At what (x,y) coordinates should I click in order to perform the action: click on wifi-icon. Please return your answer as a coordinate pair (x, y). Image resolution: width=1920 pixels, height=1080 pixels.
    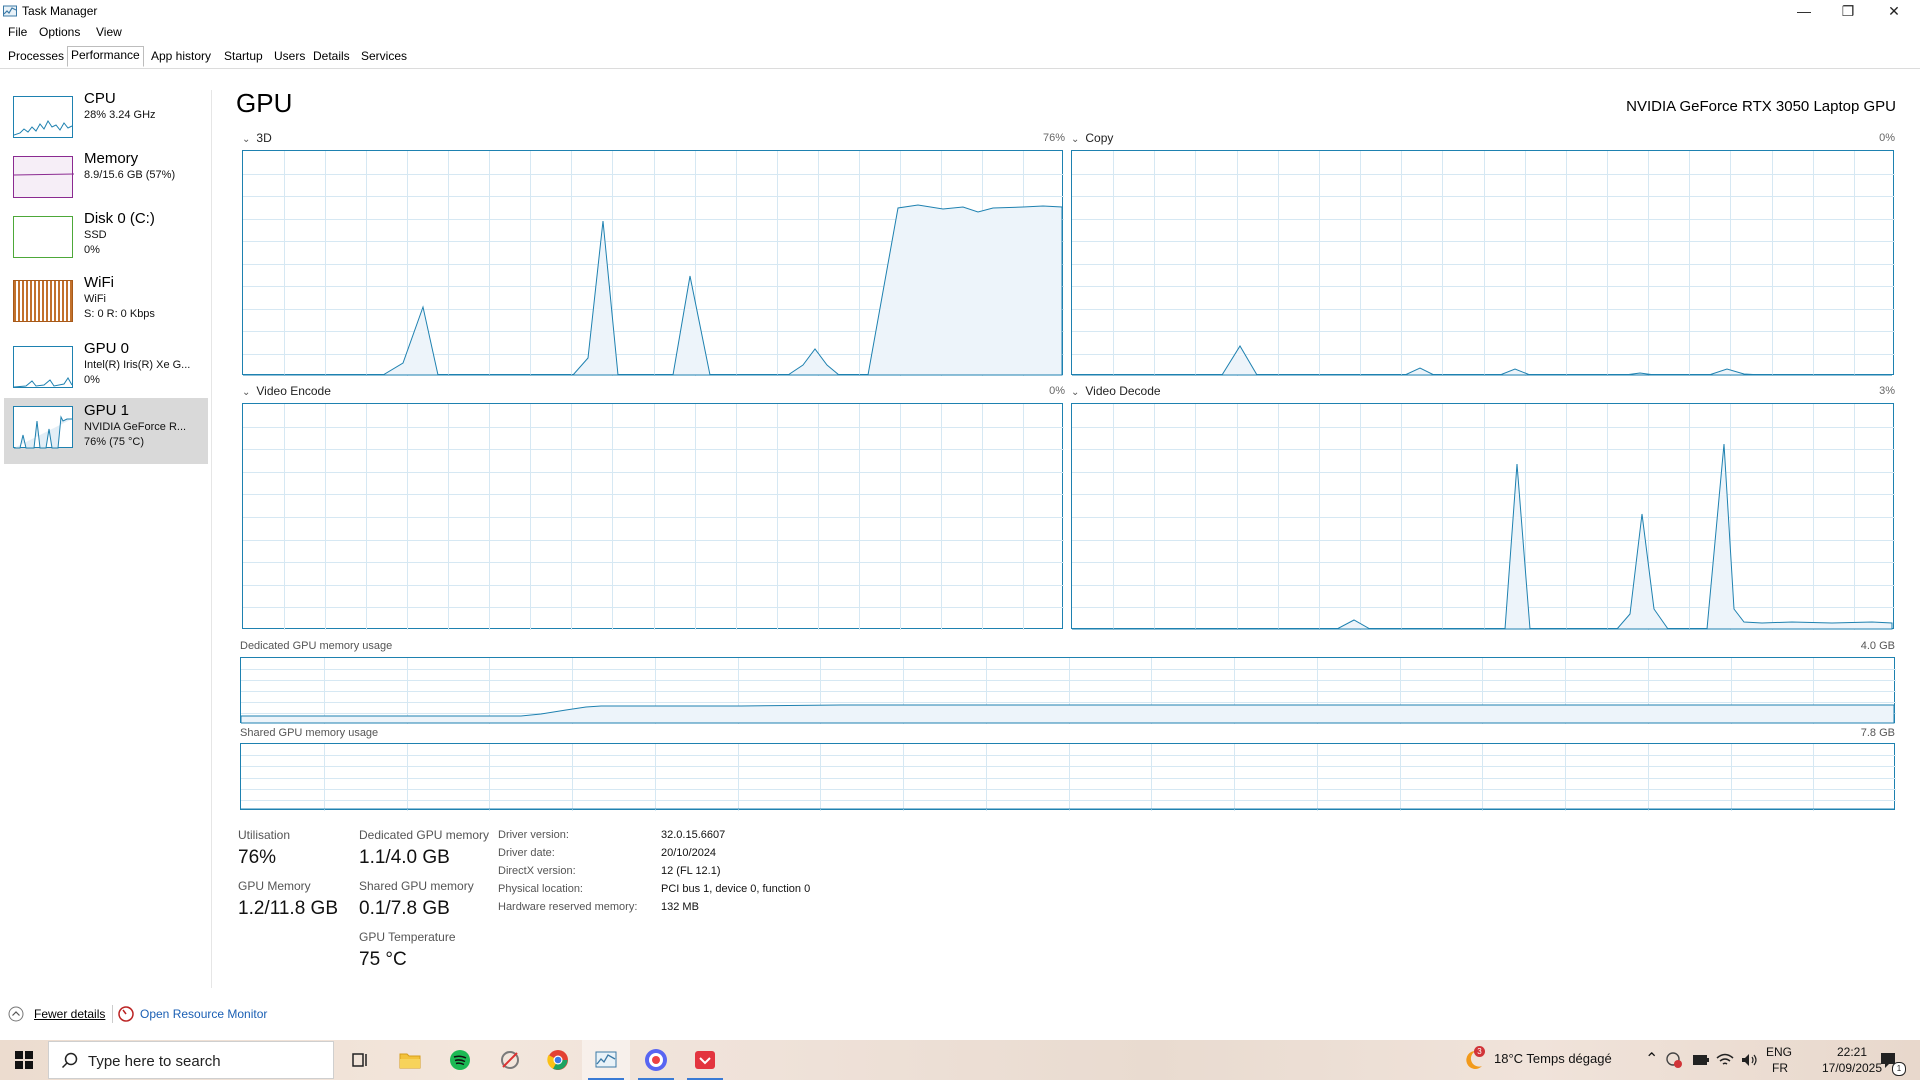
    Looking at the image, I should click on (1725, 1060).